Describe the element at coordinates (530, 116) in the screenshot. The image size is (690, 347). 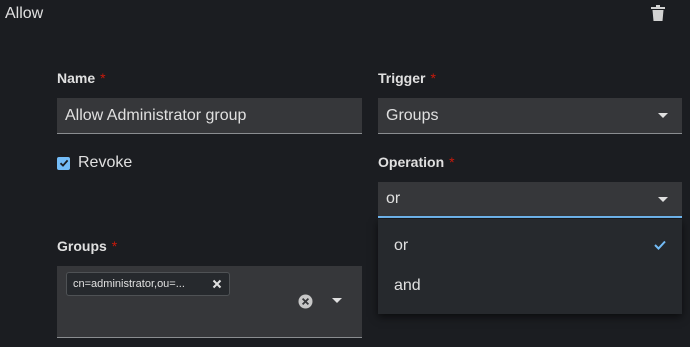
I see `trigger-select: Groups` at that location.